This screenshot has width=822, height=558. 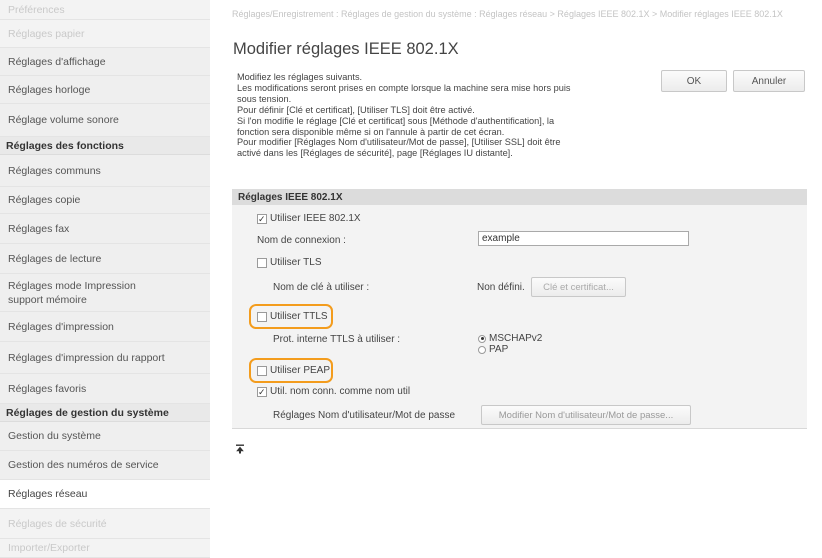 I want to click on ttls-option-mschapv2: MSCHAPv2, so click(x=510, y=338).